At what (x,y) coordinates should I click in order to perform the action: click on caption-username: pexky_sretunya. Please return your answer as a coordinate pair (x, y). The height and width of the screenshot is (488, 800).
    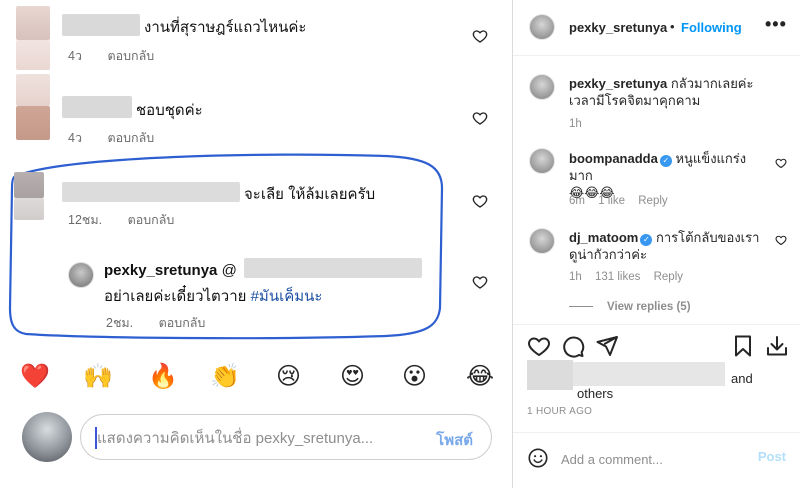
    Looking at the image, I should click on (618, 83).